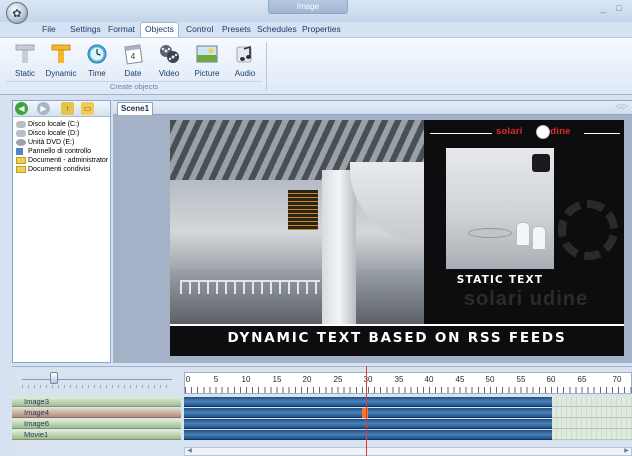 The height and width of the screenshot is (456, 632). What do you see at coordinates (97, 379) in the screenshot?
I see `zoom-slider-track` at bounding box center [97, 379].